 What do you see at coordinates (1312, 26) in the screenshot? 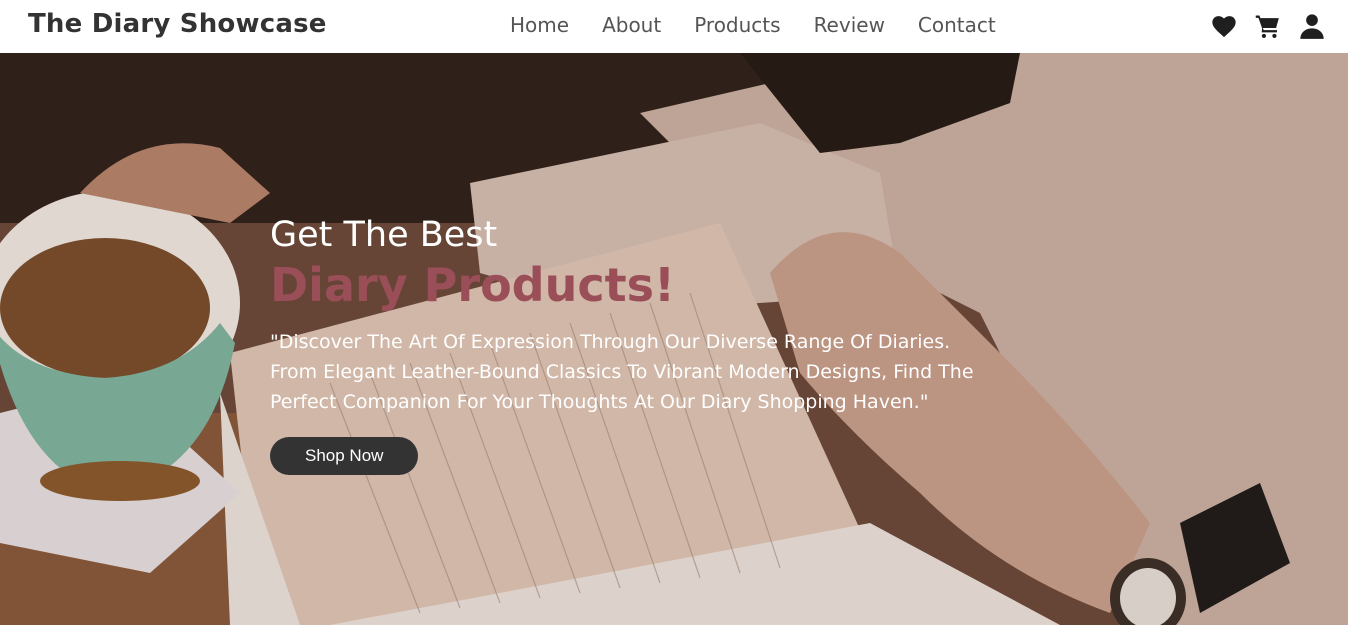
I see `user-icon` at bounding box center [1312, 26].